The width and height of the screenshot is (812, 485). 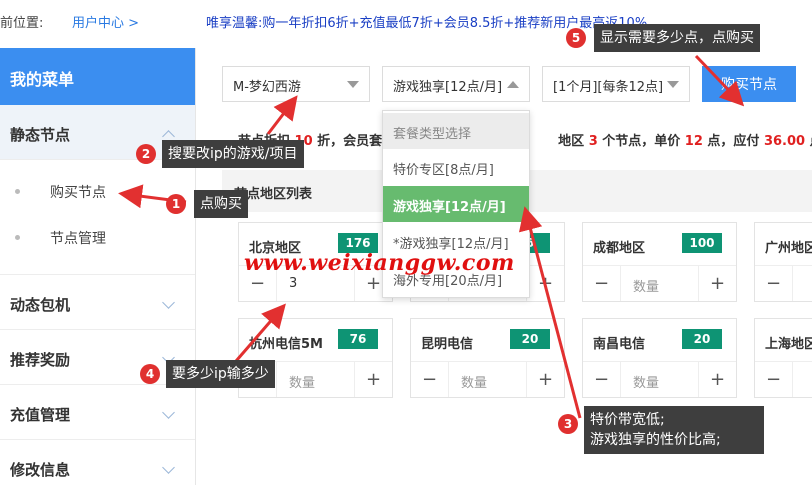 What do you see at coordinates (487, 358) in the screenshot?
I see `region-card: 昆明电信 20 − 数量 +` at bounding box center [487, 358].